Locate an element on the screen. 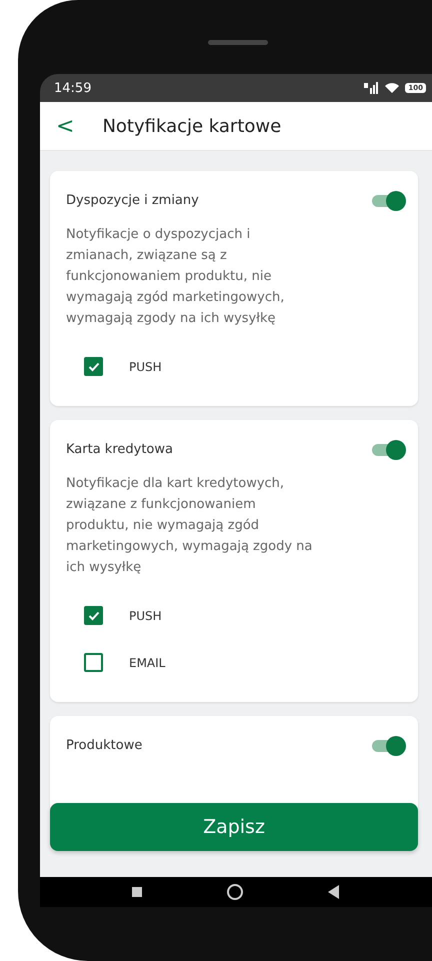 This screenshot has height=961, width=432. home-icon is located at coordinates (234, 892).